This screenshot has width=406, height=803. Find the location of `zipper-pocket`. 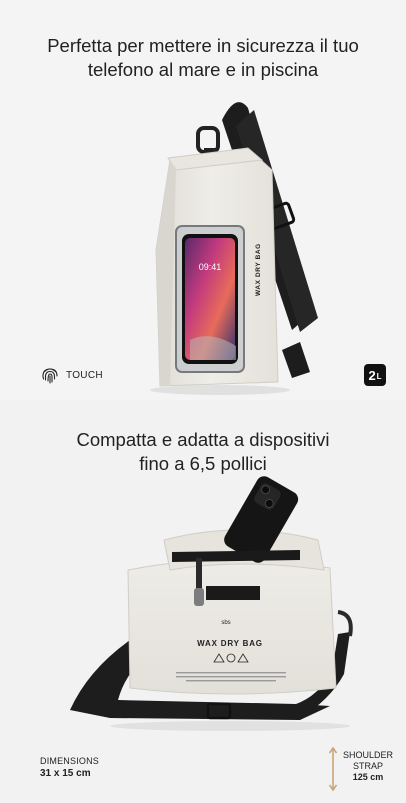

zipper-pocket is located at coordinates (236, 556).